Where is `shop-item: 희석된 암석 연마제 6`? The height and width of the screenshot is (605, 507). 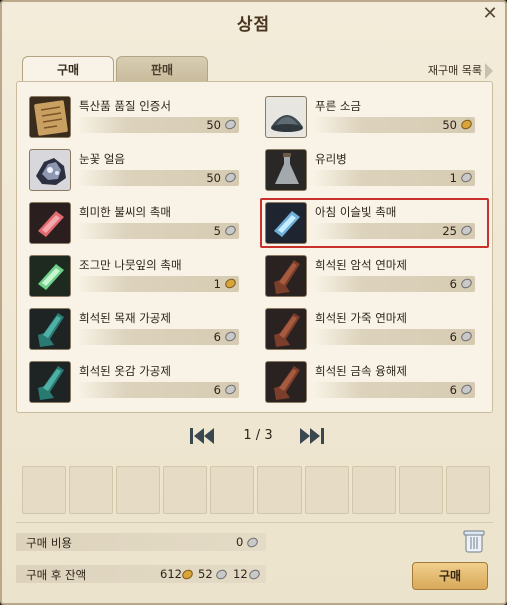
shop-item: 희석된 암석 연마제 6 is located at coordinates (370, 279).